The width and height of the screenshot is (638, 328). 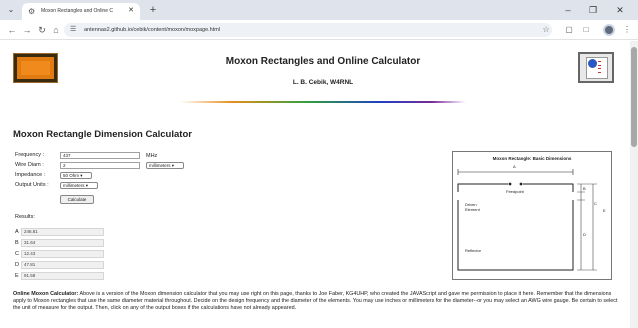 What do you see at coordinates (11, 10) in the screenshot?
I see `tab-search-icon: ⌄` at bounding box center [11, 10].